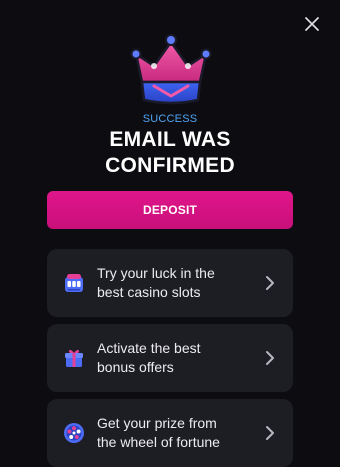 This screenshot has width=340, height=467. I want to click on status-label: SUCCESS, so click(170, 119).